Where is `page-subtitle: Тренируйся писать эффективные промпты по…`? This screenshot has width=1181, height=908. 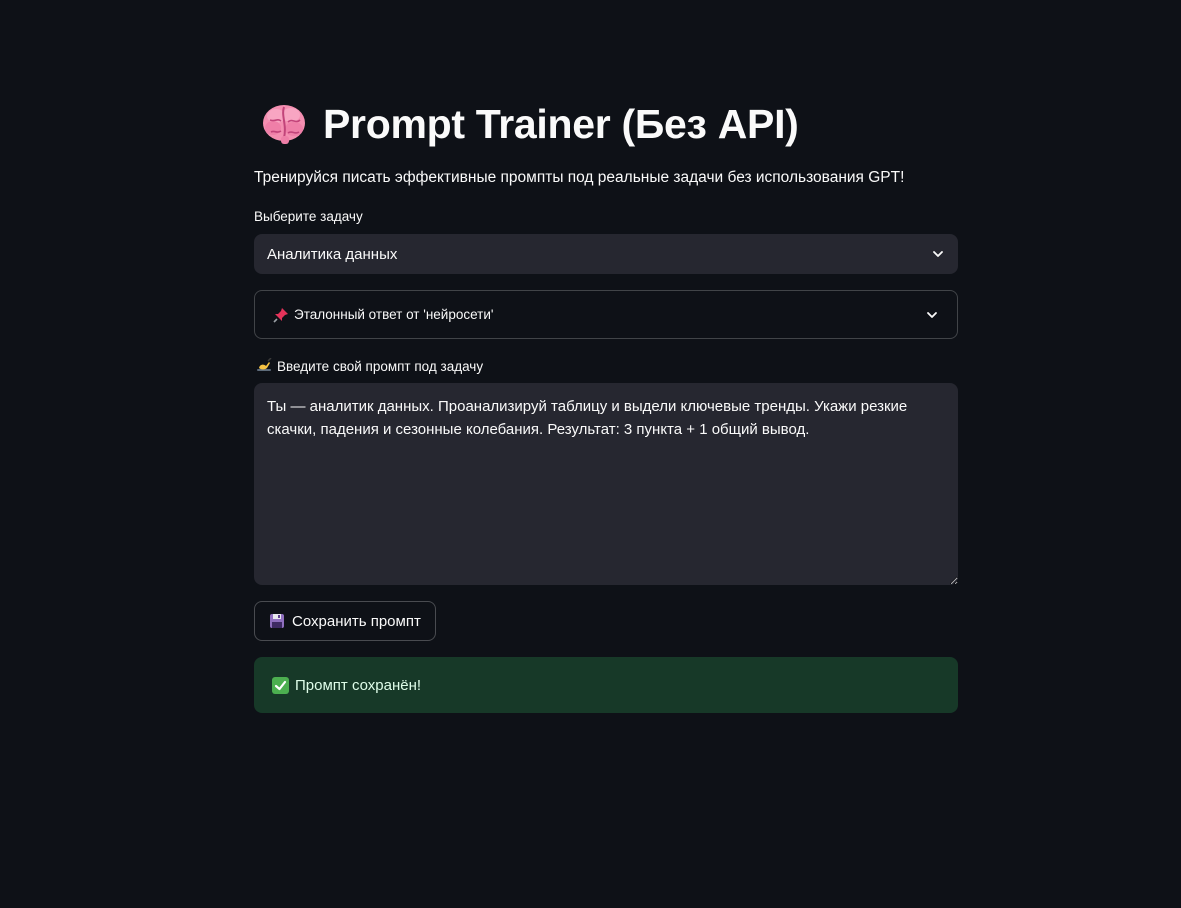
page-subtitle: Тренируйся писать эффективные промпты по… is located at coordinates (579, 177).